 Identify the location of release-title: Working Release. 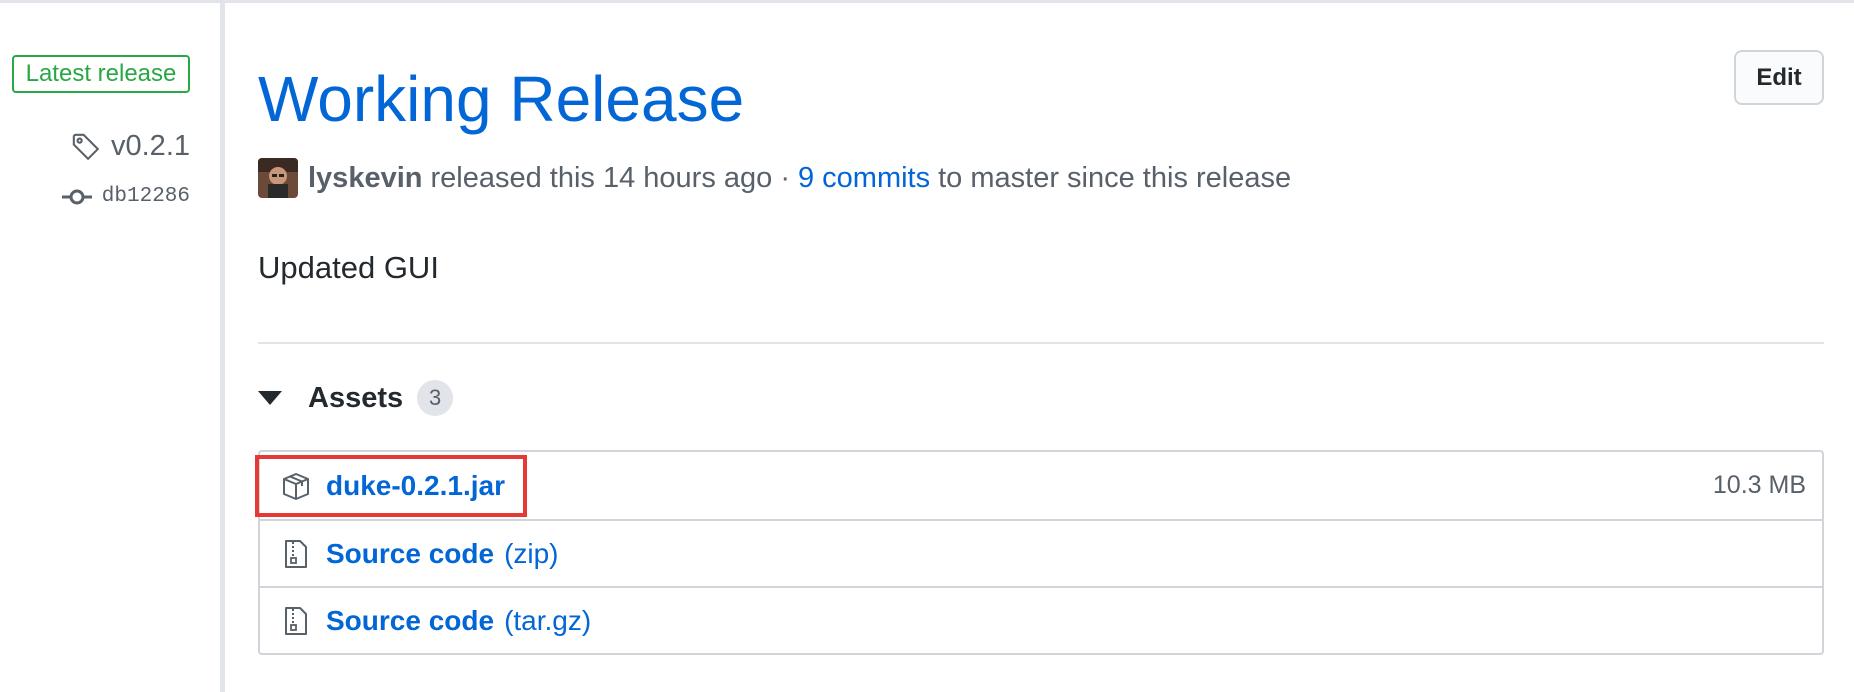
(501, 99).